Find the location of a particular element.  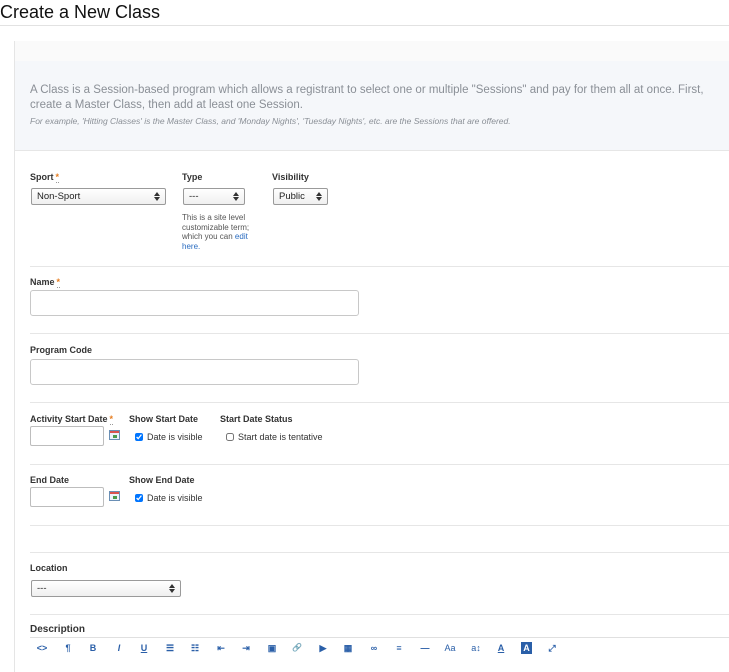

name-input is located at coordinates (194, 303).